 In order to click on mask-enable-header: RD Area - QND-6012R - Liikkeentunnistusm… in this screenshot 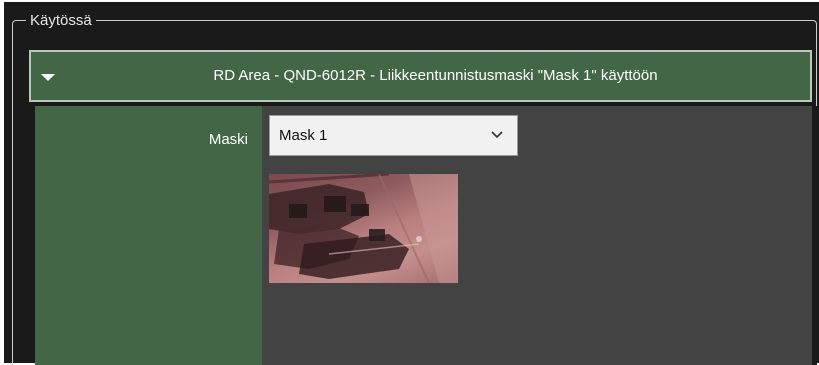, I will do `click(420, 76)`.